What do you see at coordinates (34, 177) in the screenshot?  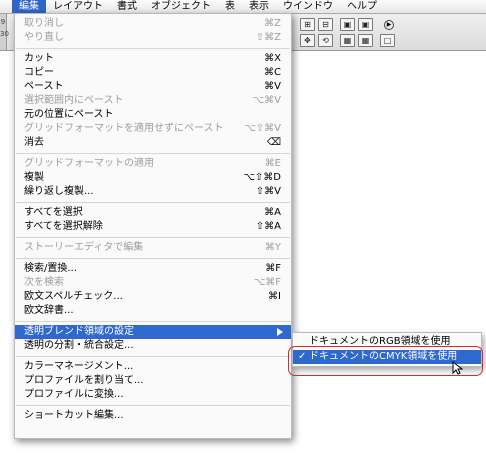 I see `menu-item-label: 複製` at bounding box center [34, 177].